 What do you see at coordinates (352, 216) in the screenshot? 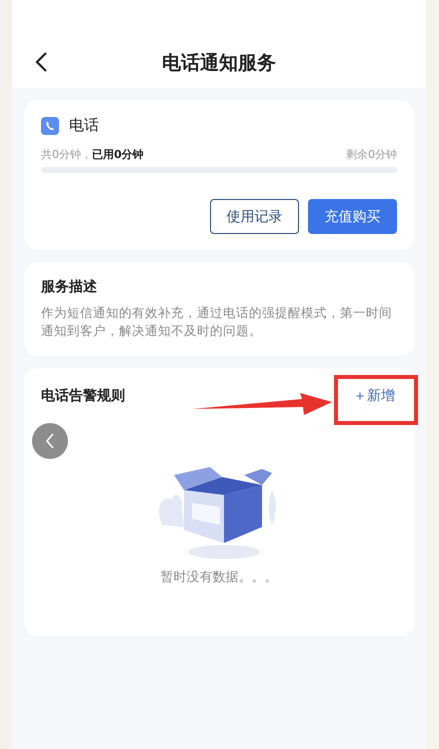
I see `recharge-button: 充值购买` at bounding box center [352, 216].